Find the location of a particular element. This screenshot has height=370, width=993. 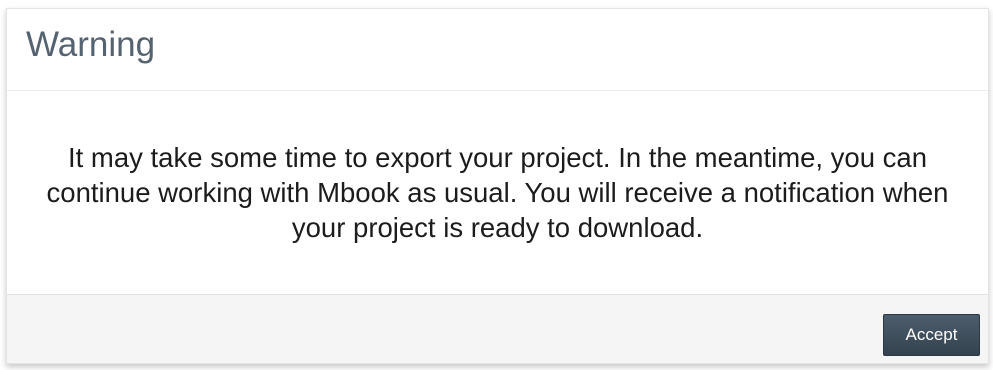

dialog-title: Warning is located at coordinates (91, 44).